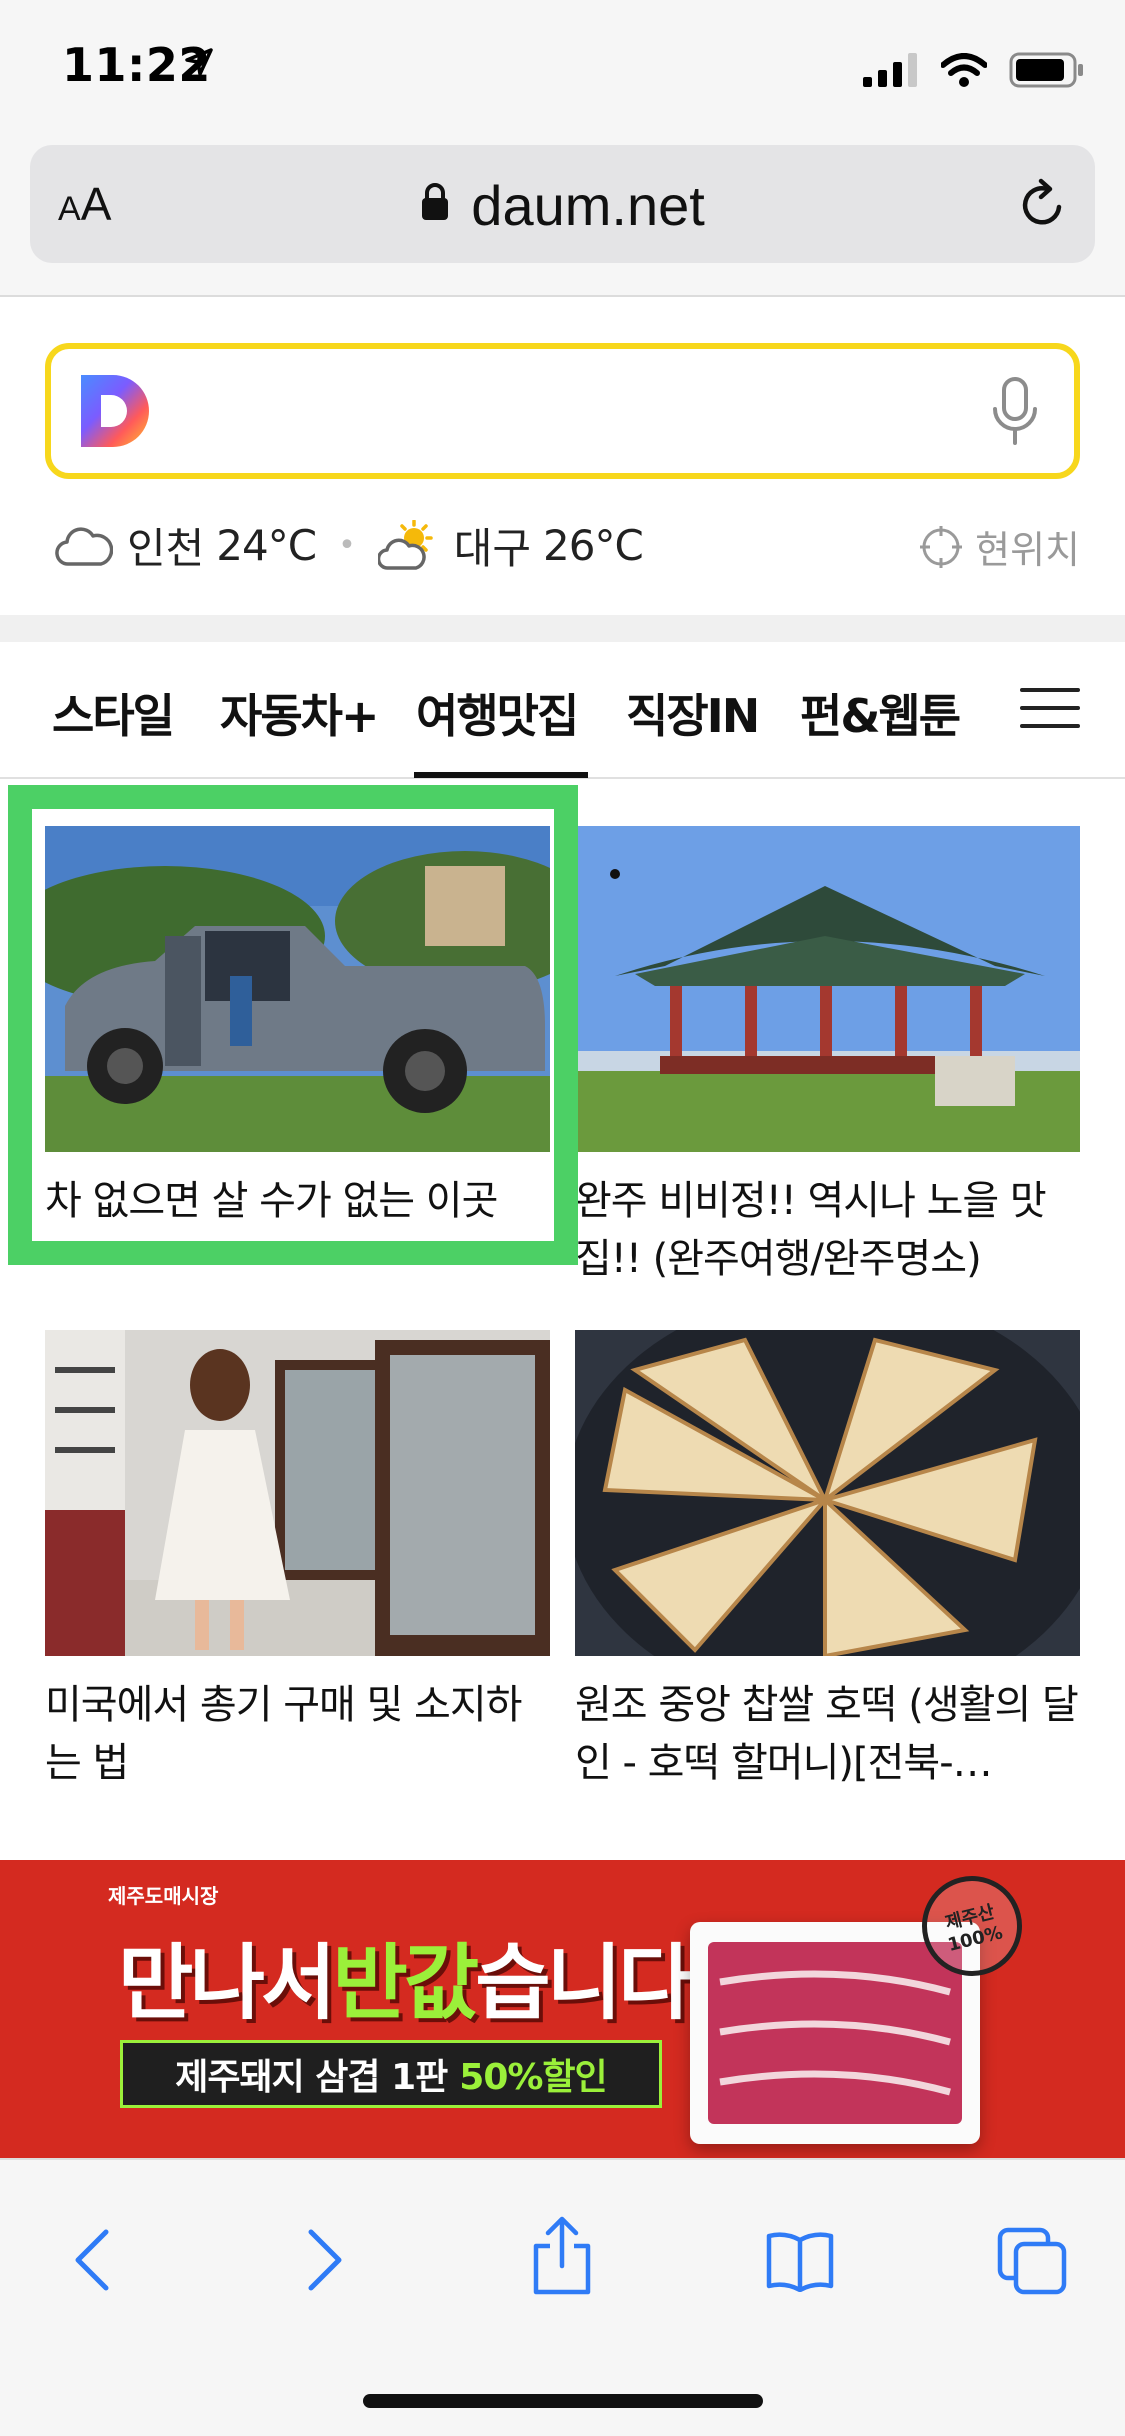 The width and height of the screenshot is (1125, 2436). Describe the element at coordinates (827, 989) in the screenshot. I see `pavilion-photo` at that location.